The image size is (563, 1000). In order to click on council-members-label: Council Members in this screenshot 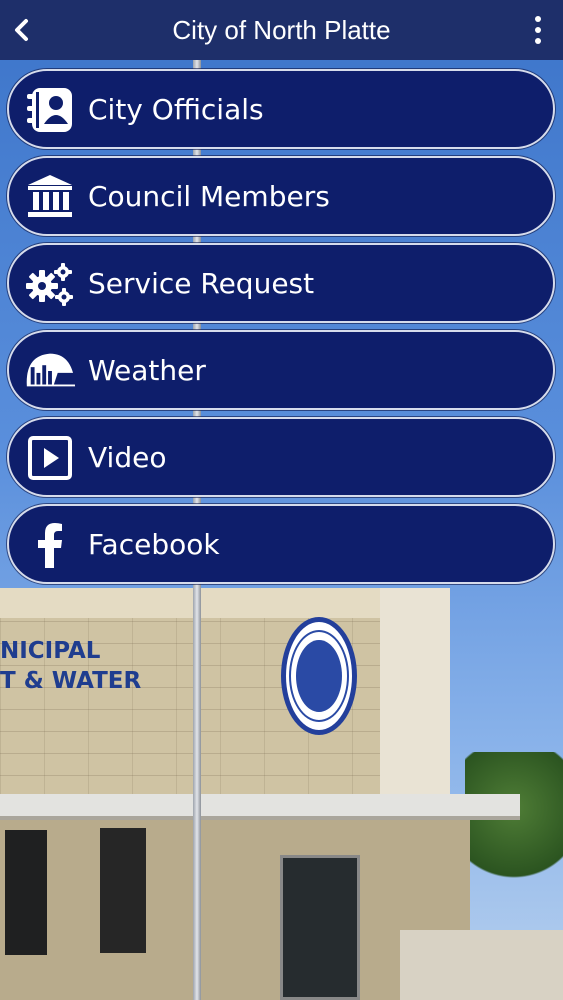, I will do `click(209, 196)`.